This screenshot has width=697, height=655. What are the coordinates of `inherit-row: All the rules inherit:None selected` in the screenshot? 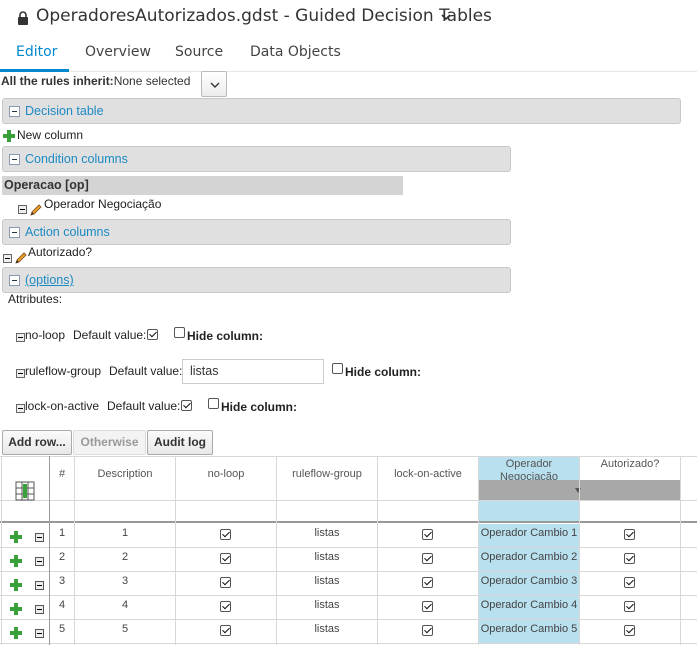 It's located at (95, 81).